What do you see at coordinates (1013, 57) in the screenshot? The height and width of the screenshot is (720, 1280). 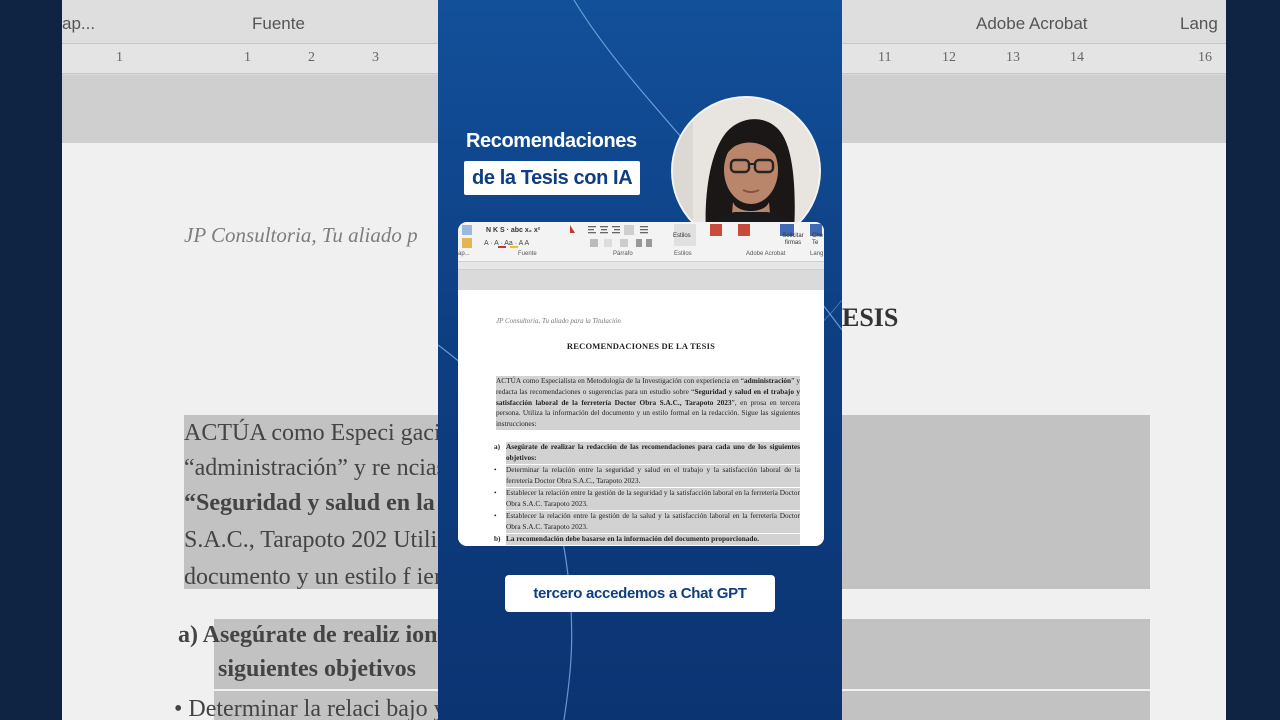 I see `ruler-number: 13` at bounding box center [1013, 57].